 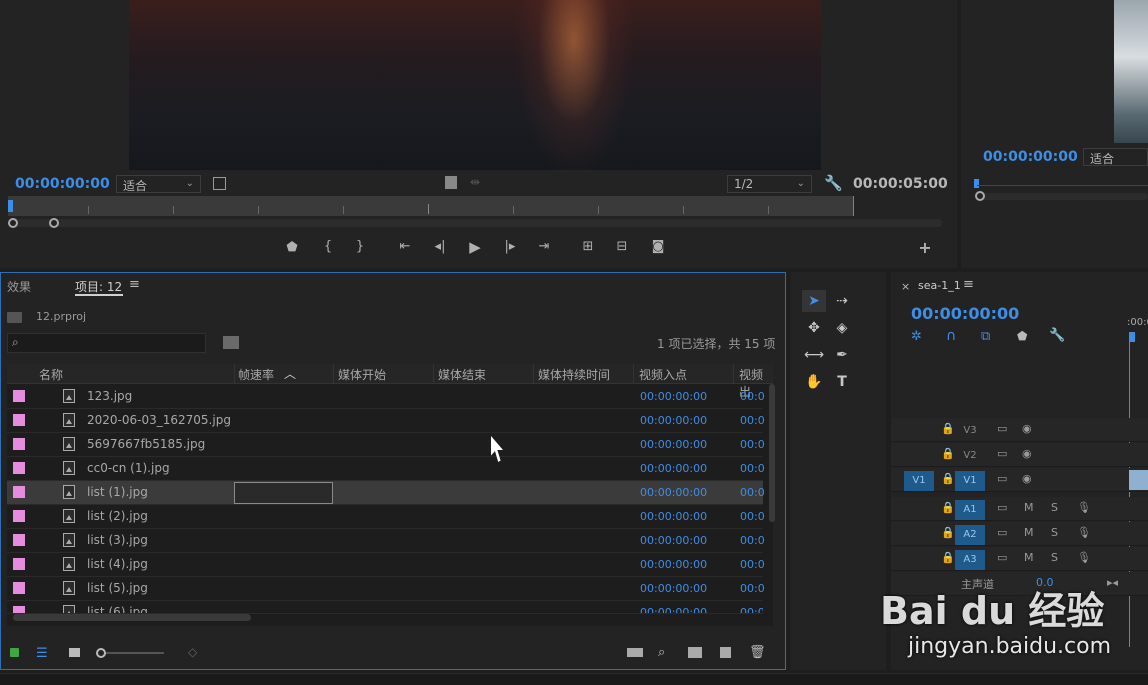 I want to click on track-label: A1, so click(x=970, y=510).